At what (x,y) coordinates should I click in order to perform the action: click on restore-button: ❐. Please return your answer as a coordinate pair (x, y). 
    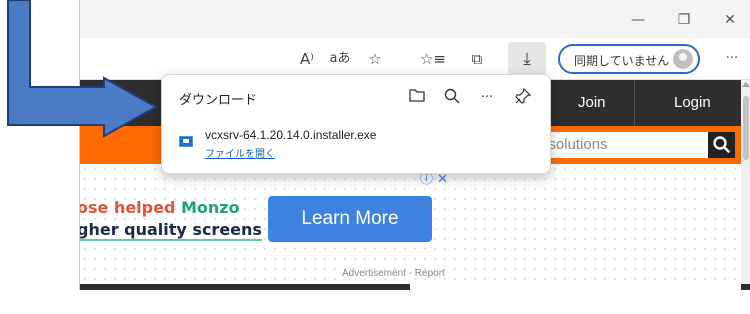
    Looking at the image, I should click on (684, 20).